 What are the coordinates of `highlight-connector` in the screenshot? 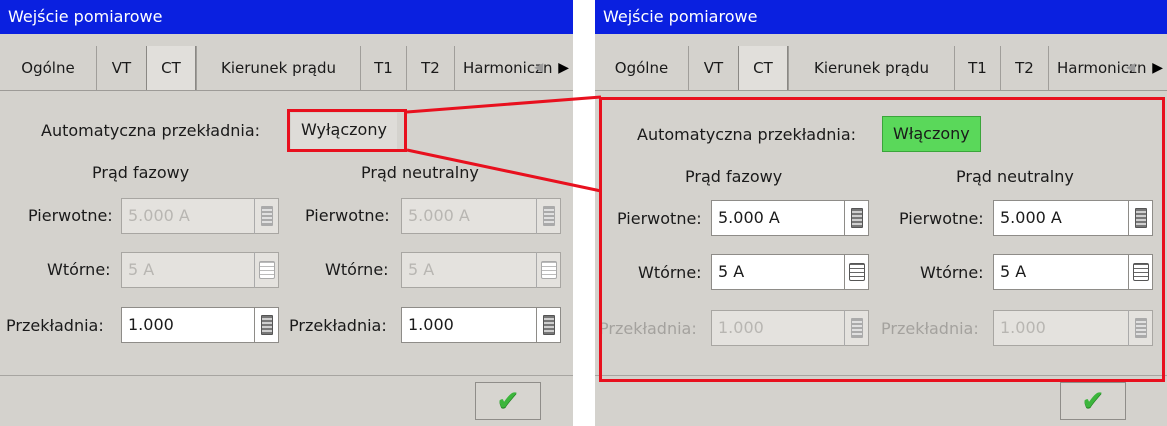 It's located at (504, 144).